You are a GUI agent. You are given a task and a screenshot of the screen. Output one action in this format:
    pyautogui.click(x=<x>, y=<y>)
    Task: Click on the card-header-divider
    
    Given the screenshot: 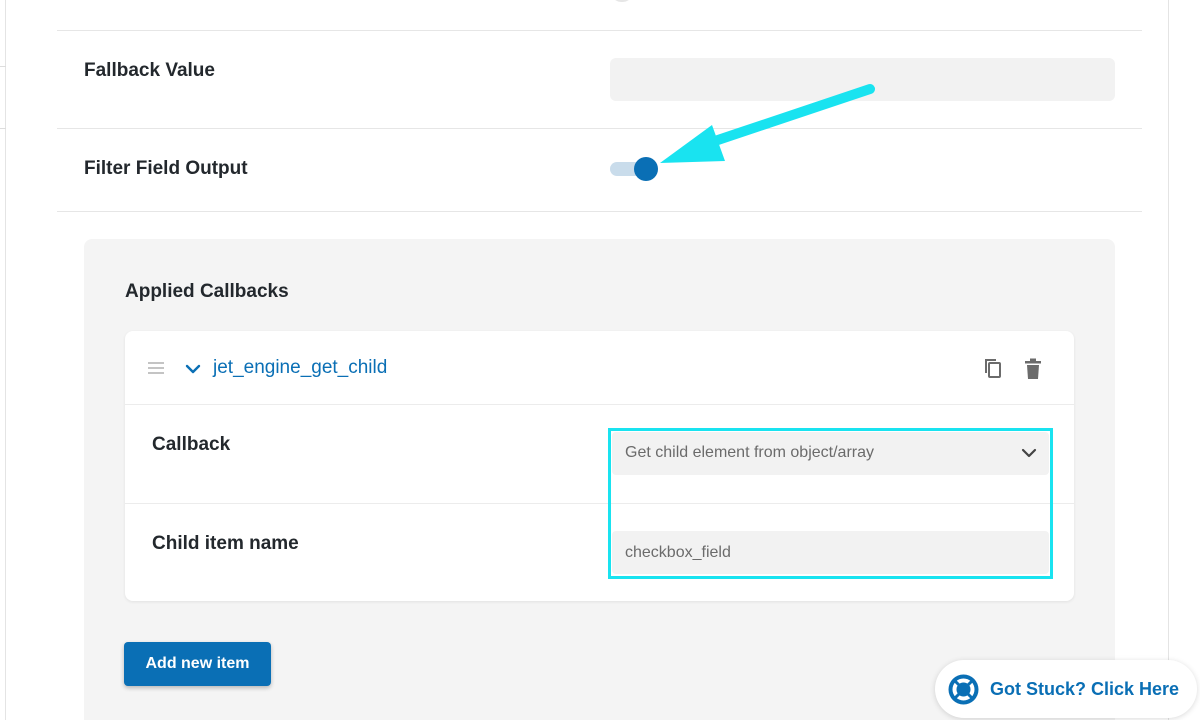 What is the action you would take?
    pyautogui.click(x=599, y=404)
    